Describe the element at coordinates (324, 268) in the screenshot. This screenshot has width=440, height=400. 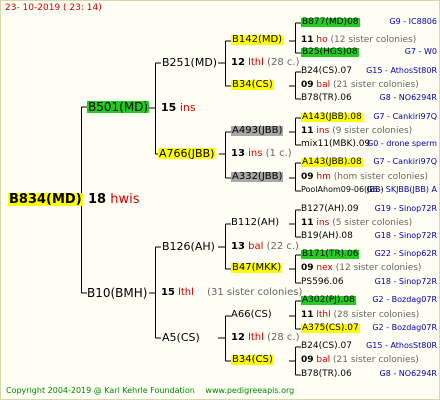
I see `g3-unit: nex` at that location.